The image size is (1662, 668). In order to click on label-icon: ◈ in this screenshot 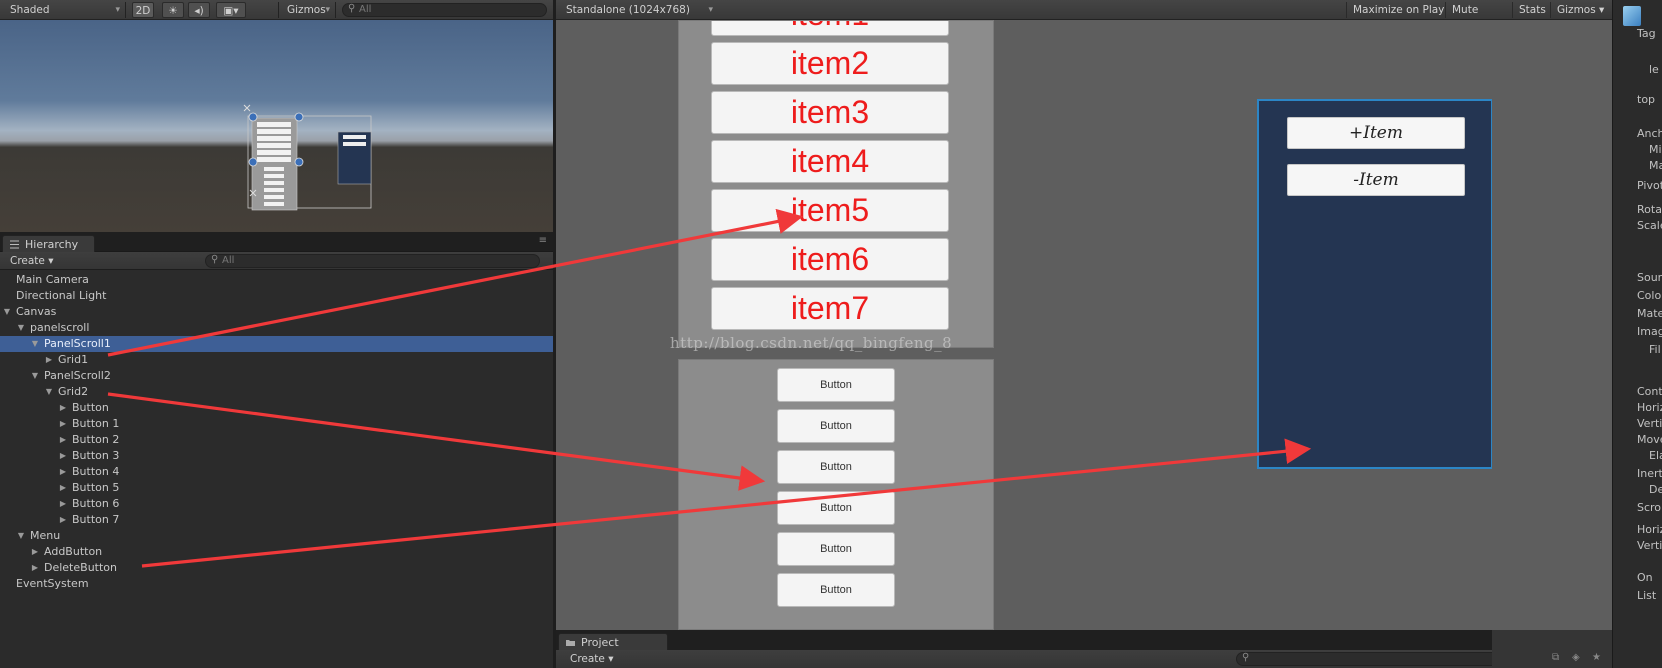, I will do `click(1576, 657)`.